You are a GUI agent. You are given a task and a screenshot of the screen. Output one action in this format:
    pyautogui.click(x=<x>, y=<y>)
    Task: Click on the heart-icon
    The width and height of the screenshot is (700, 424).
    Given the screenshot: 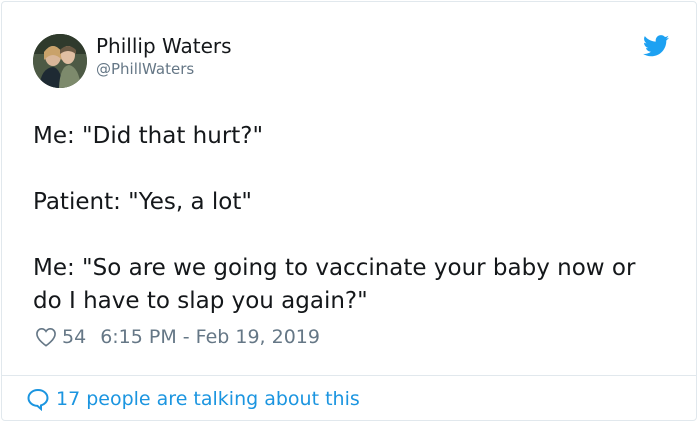 What is the action you would take?
    pyautogui.click(x=46, y=337)
    